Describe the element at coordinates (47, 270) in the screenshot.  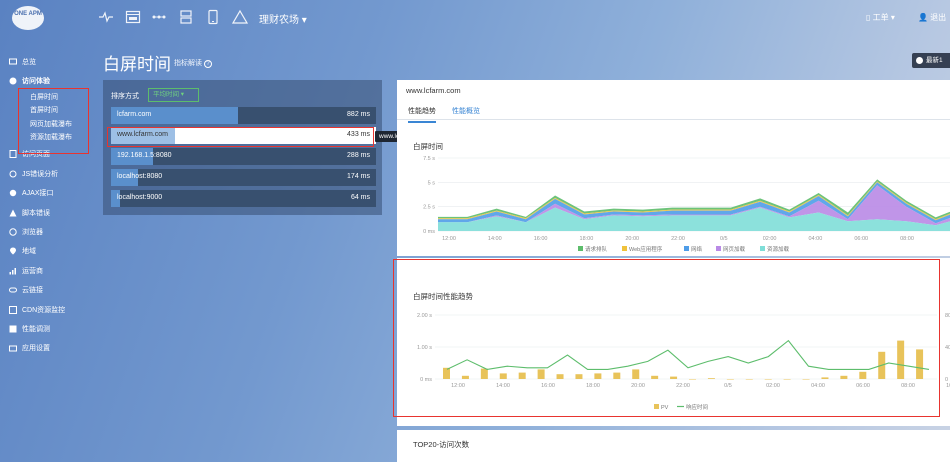
I see `sidebar-item-carrier: 运营商` at that location.